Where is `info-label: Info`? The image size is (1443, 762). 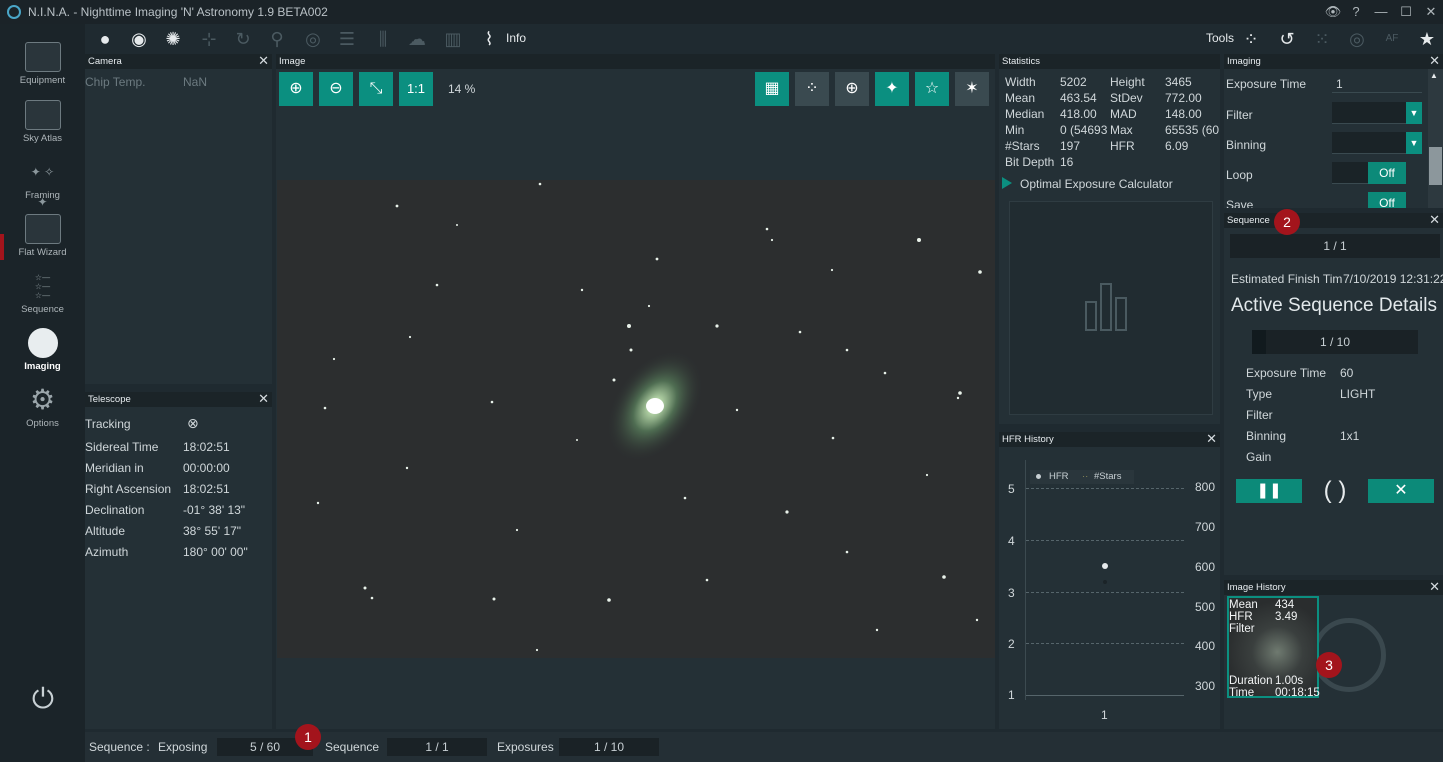
info-label: Info is located at coordinates (516, 38).